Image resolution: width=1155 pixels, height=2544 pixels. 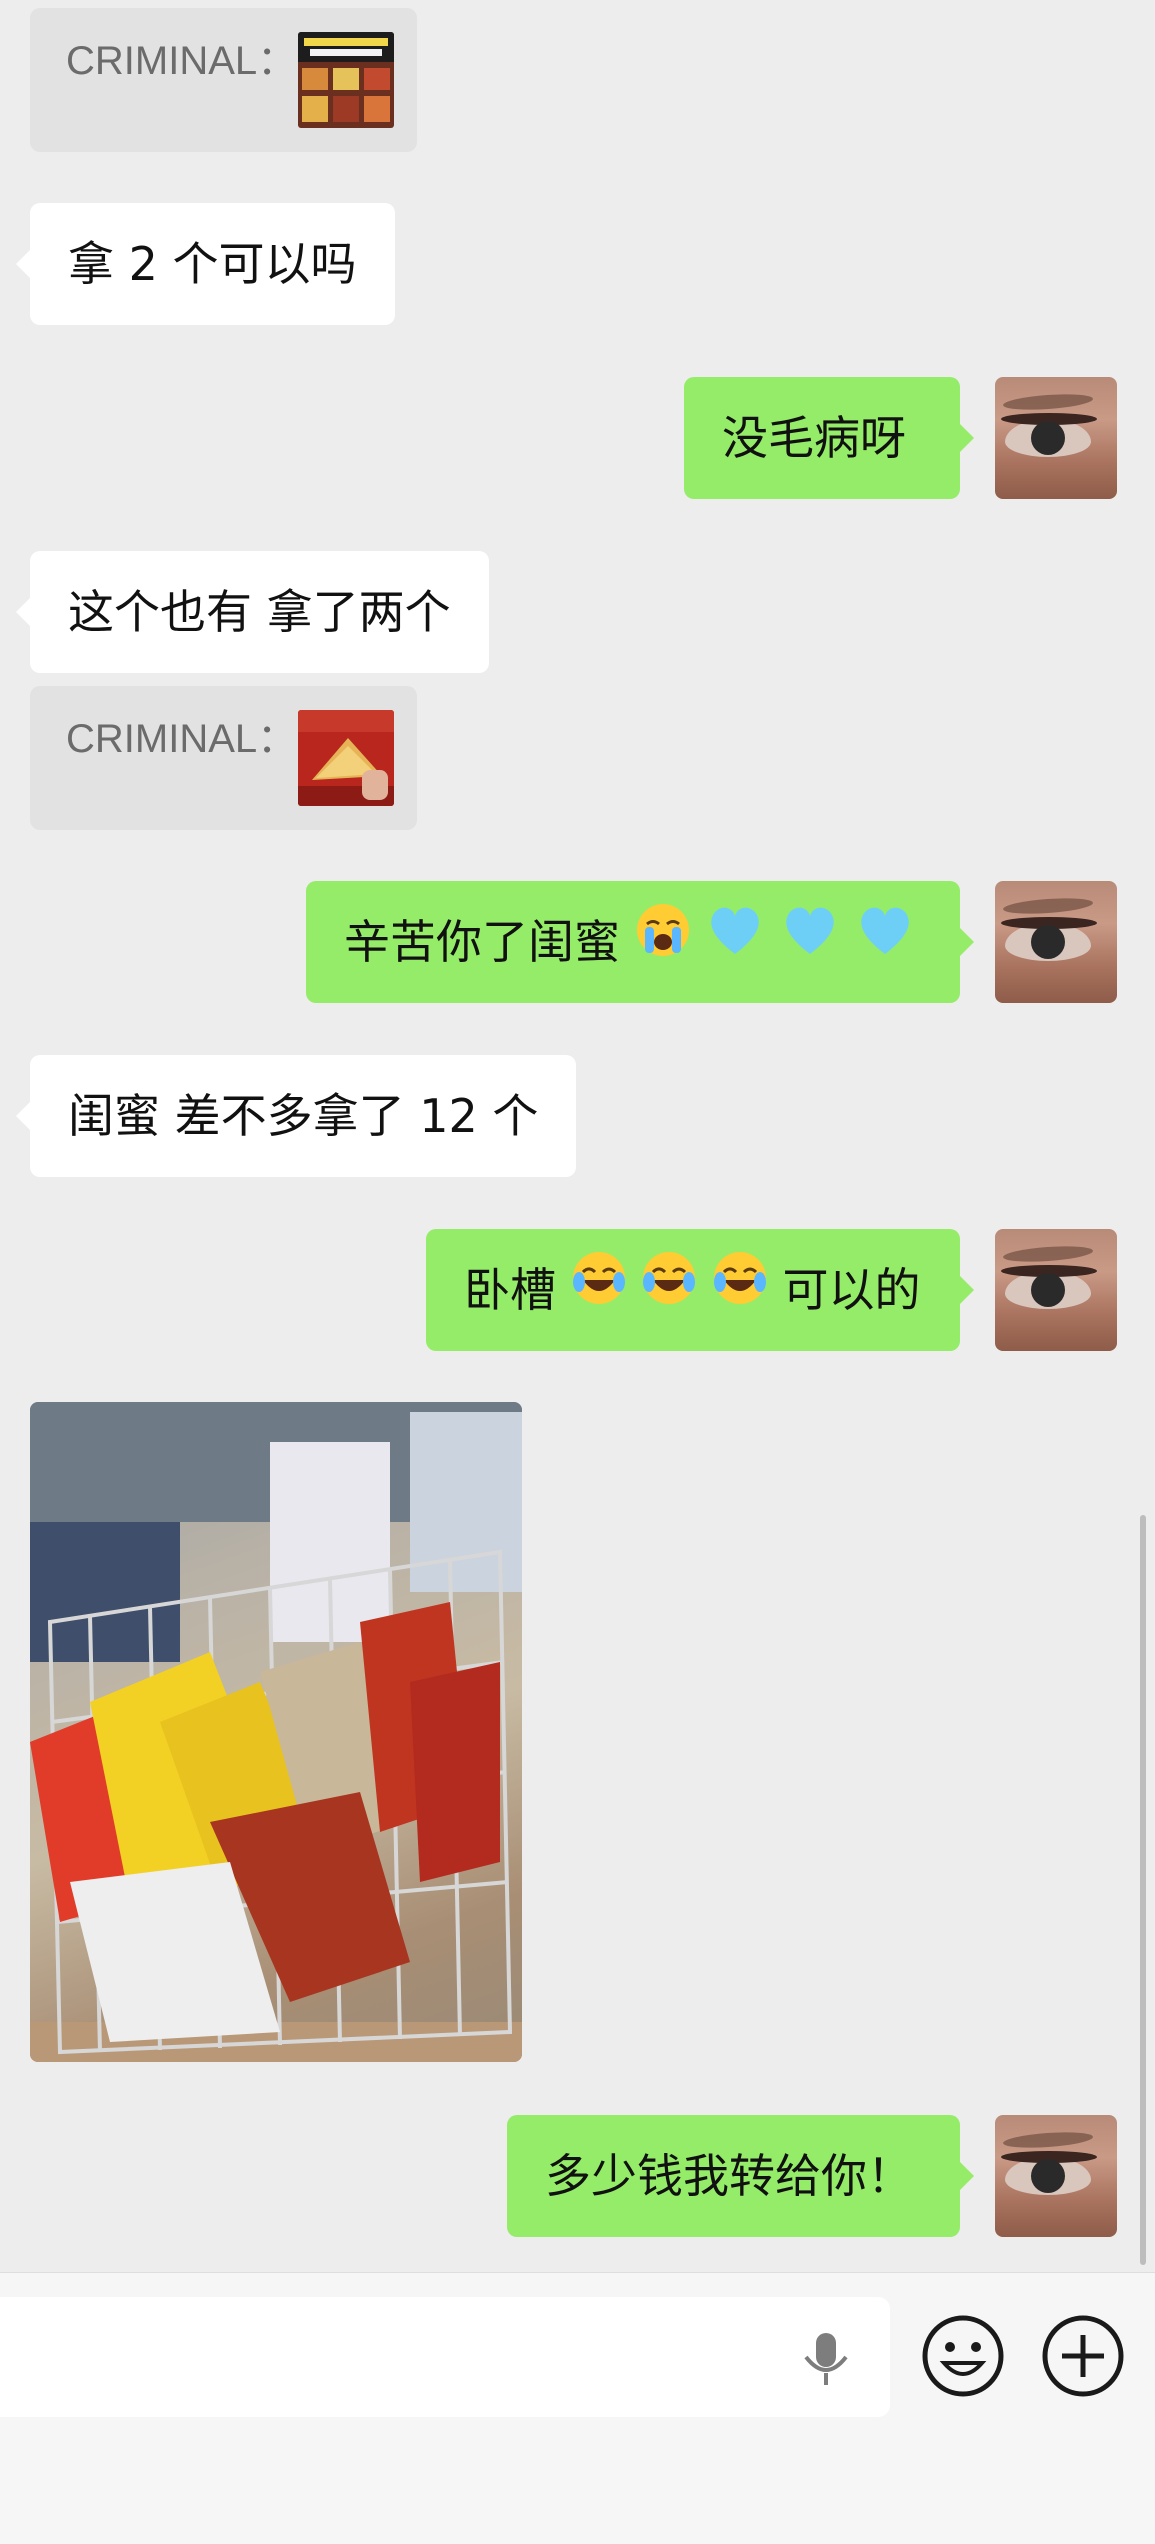 I want to click on emoji-icon, so click(x=963, y=2358).